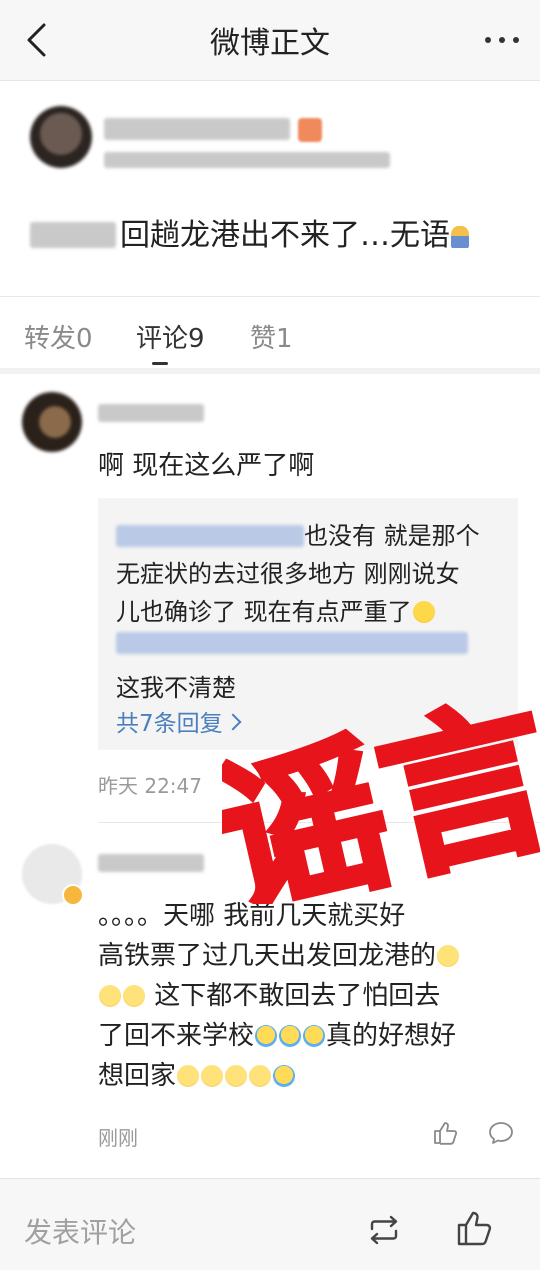  What do you see at coordinates (502, 40) in the screenshot?
I see `more-icon` at bounding box center [502, 40].